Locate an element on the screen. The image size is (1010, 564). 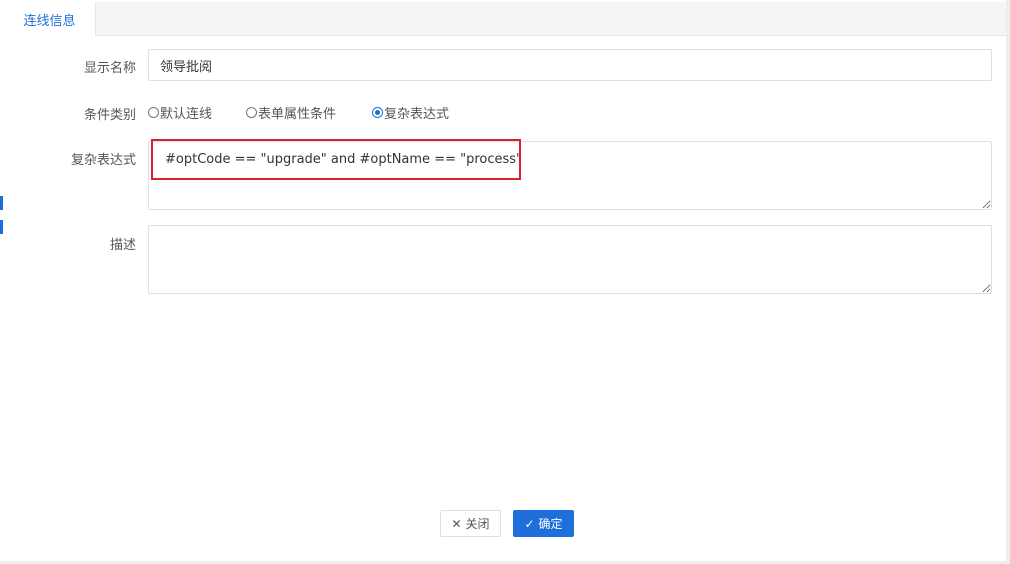
condition-type-label: 条件类别 is located at coordinates (109, 115).